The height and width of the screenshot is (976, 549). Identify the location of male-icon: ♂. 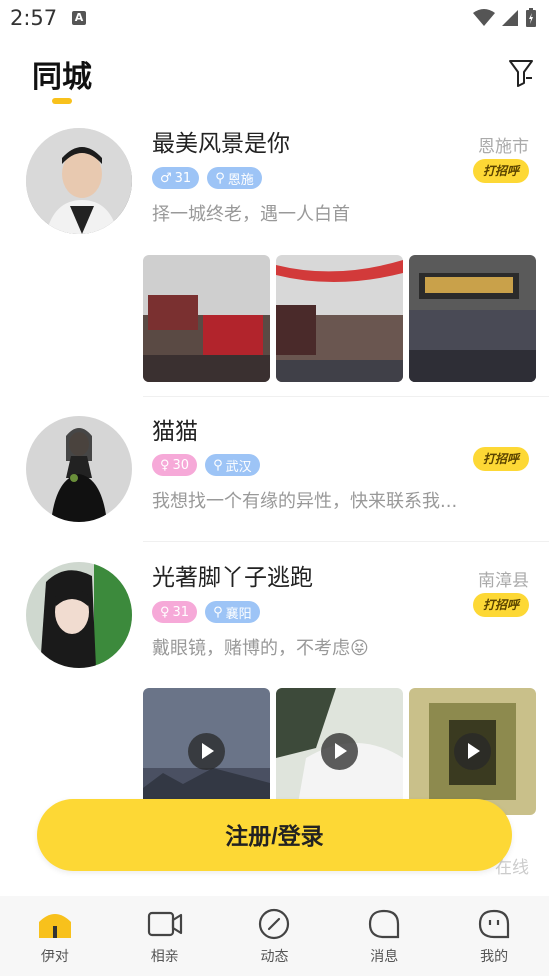
(166, 178).